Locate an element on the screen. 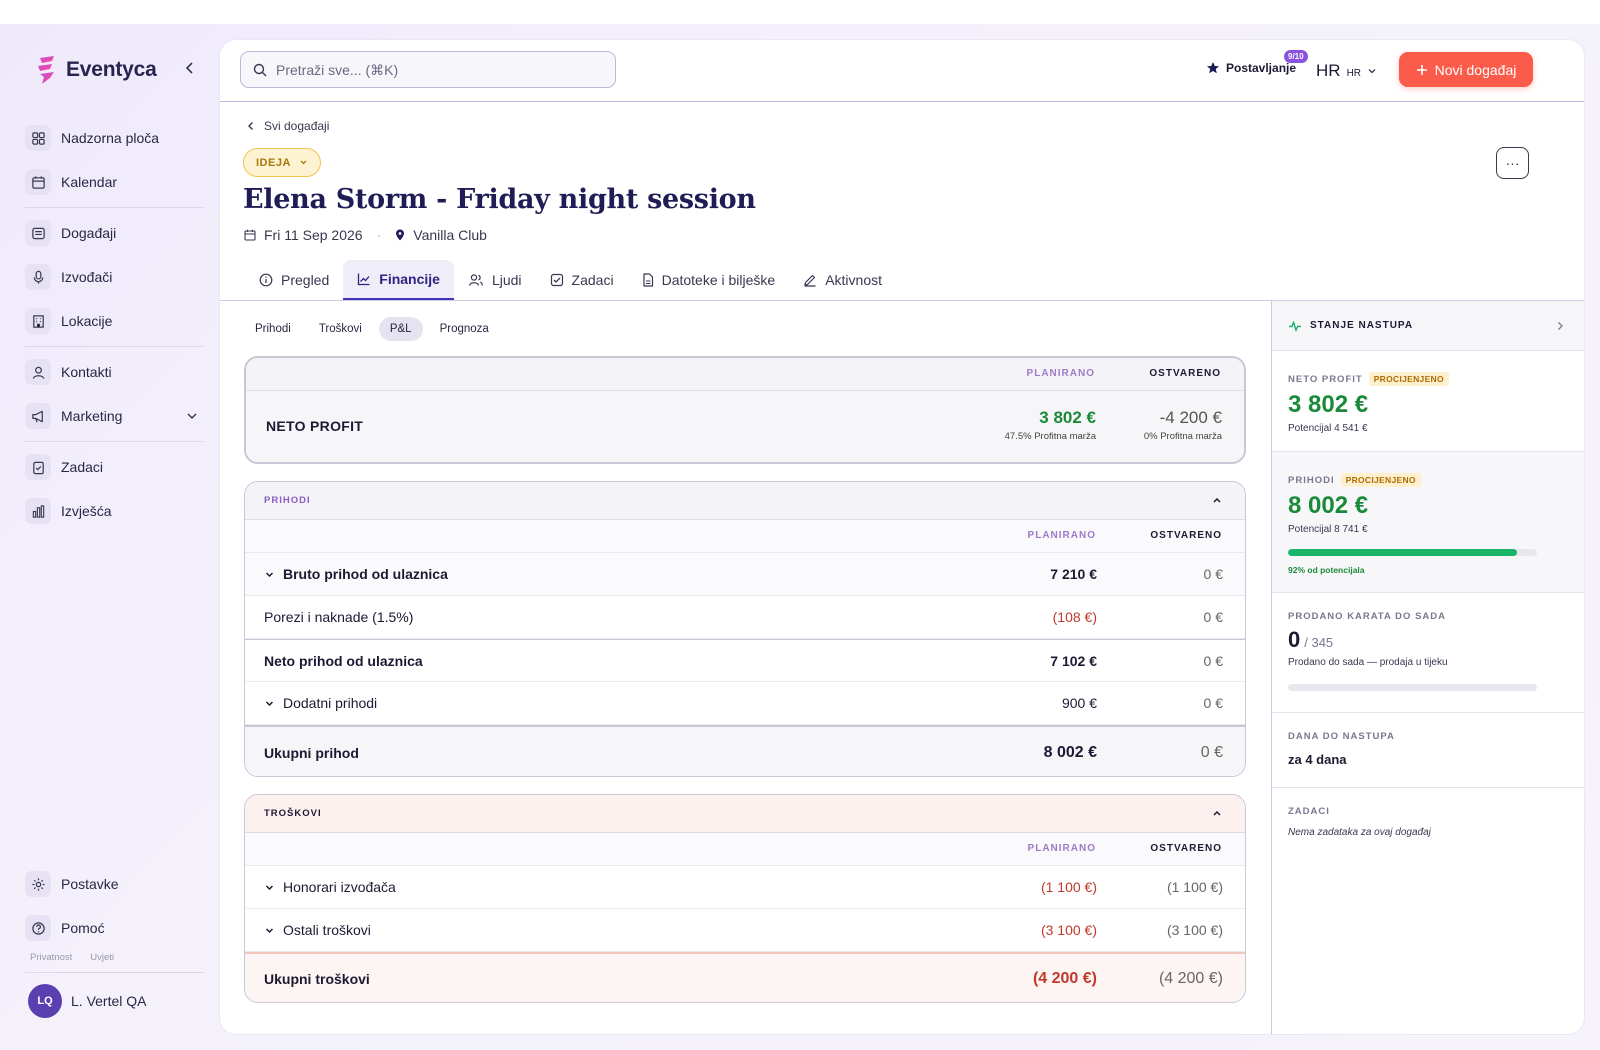 The width and height of the screenshot is (1600, 1050). subtab-forecast: Prognoza is located at coordinates (464, 329).